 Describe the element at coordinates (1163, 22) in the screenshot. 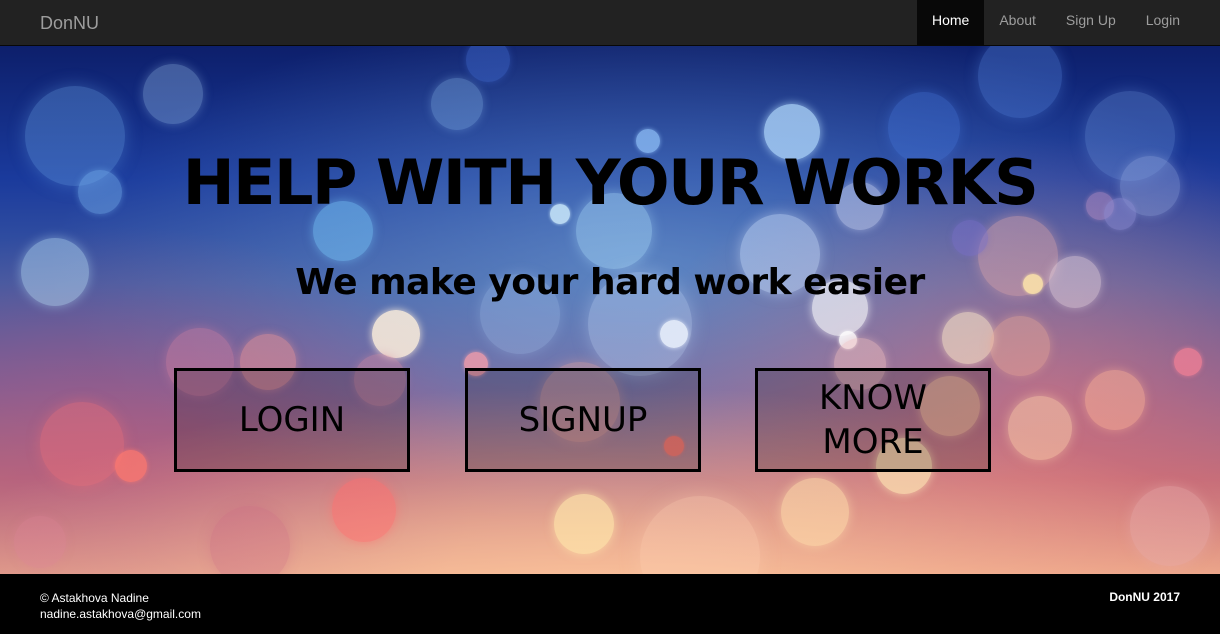

I see `nav-login-link: Login` at that location.